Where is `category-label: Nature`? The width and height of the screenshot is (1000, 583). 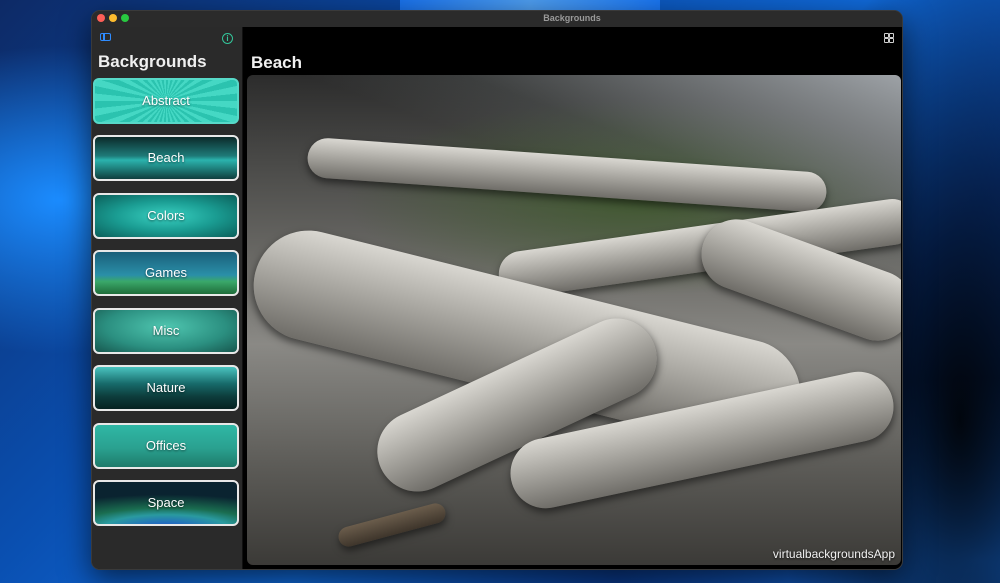 category-label: Nature is located at coordinates (166, 387).